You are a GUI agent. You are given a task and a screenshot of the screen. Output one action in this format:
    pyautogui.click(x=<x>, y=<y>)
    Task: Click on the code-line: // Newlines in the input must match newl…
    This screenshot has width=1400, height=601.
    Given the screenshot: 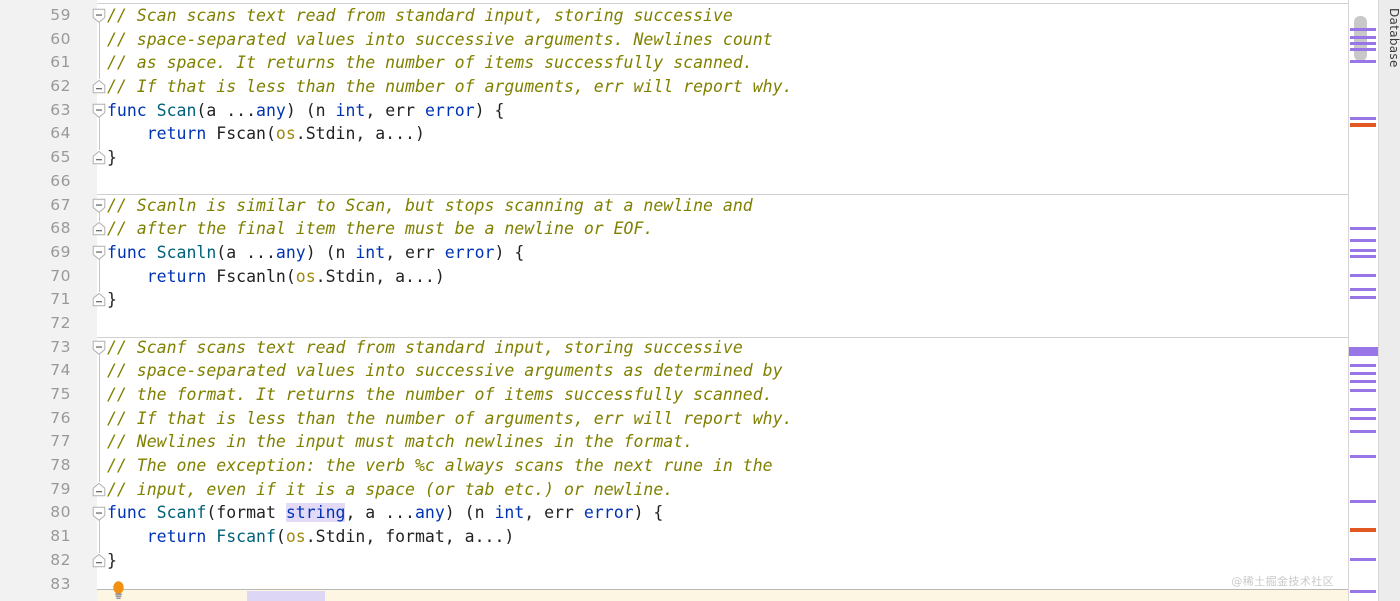 What is the action you would take?
    pyautogui.click(x=722, y=442)
    